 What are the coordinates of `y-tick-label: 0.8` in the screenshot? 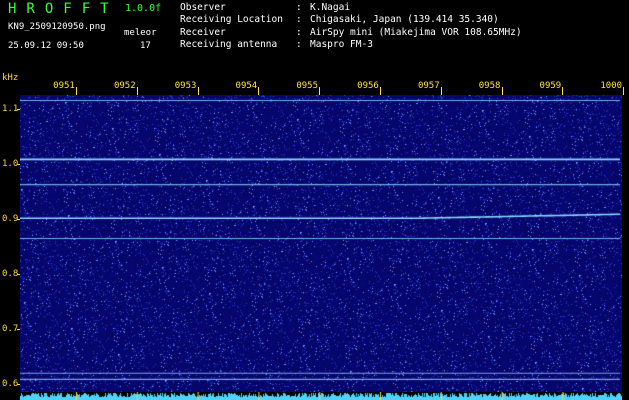 It's located at (10, 273).